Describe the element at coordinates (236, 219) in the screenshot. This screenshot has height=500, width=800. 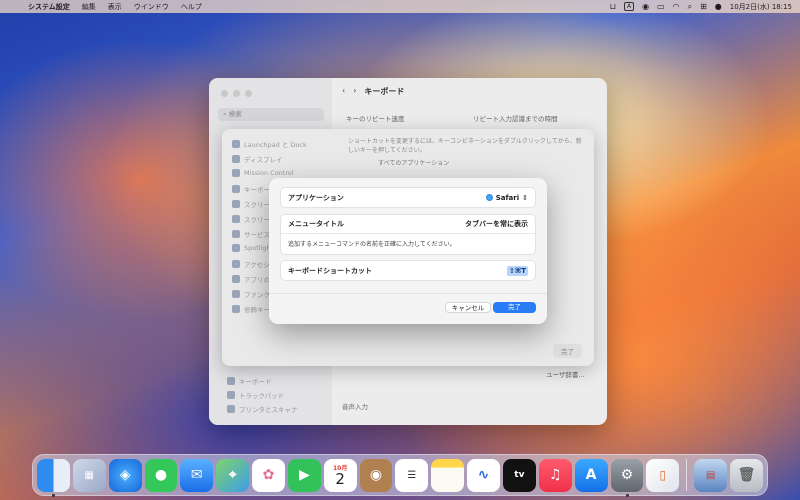
I see `screen-icon` at that location.